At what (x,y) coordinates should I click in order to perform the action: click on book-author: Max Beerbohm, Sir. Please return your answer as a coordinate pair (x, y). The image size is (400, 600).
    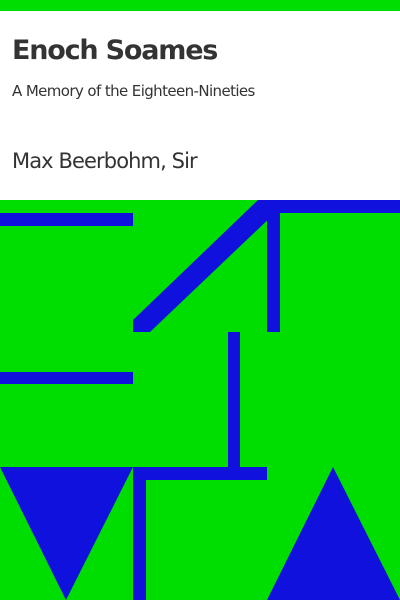
    Looking at the image, I should click on (105, 161).